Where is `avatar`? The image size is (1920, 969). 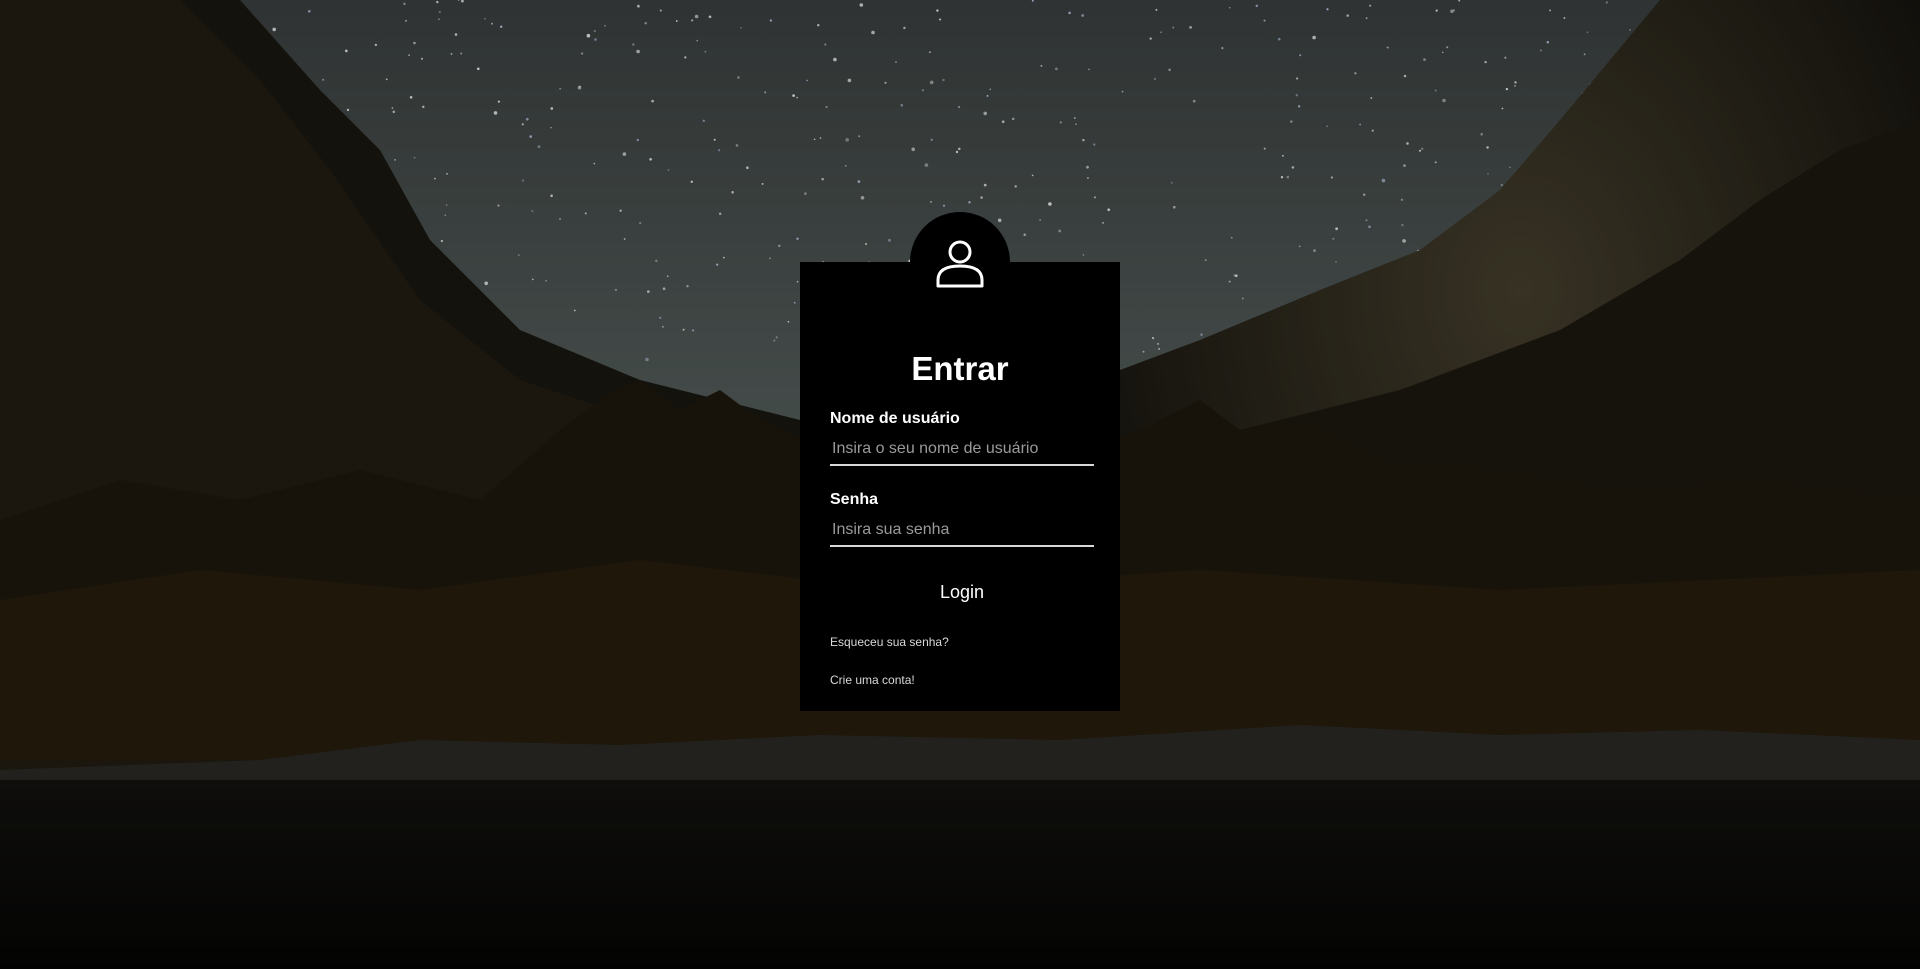 avatar is located at coordinates (960, 262).